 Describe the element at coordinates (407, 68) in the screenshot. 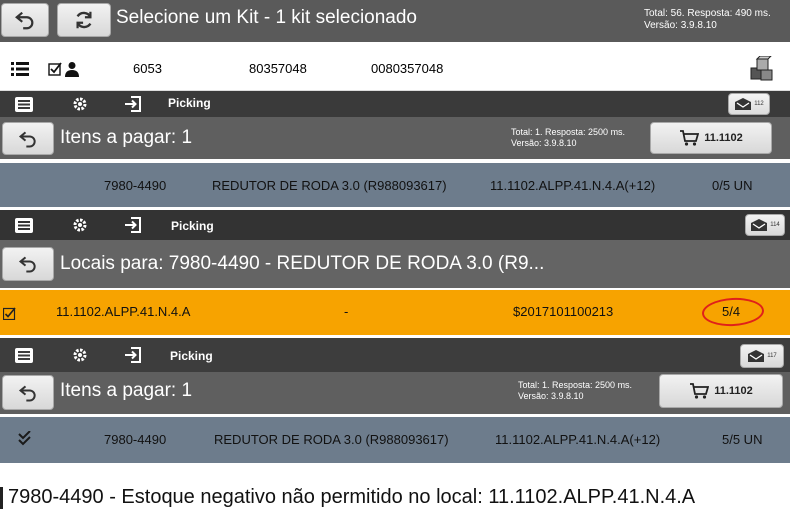

I see `kit-full-code: 0080357048` at that location.